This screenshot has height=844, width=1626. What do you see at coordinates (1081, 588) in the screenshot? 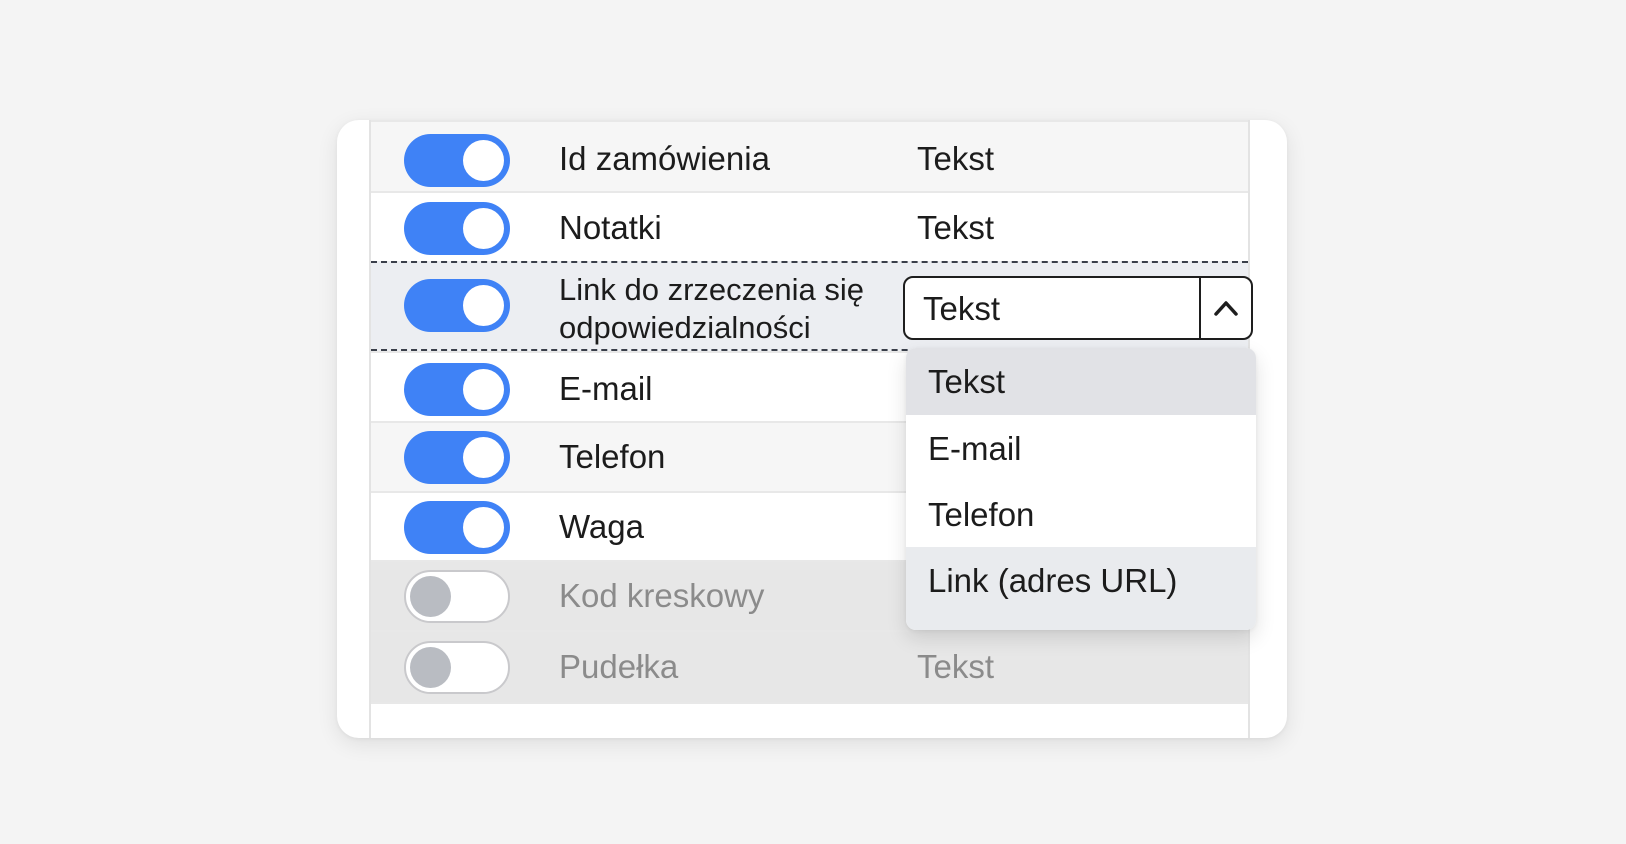
I see `dropdown-option-link-url: Link (adres URL)` at bounding box center [1081, 588].